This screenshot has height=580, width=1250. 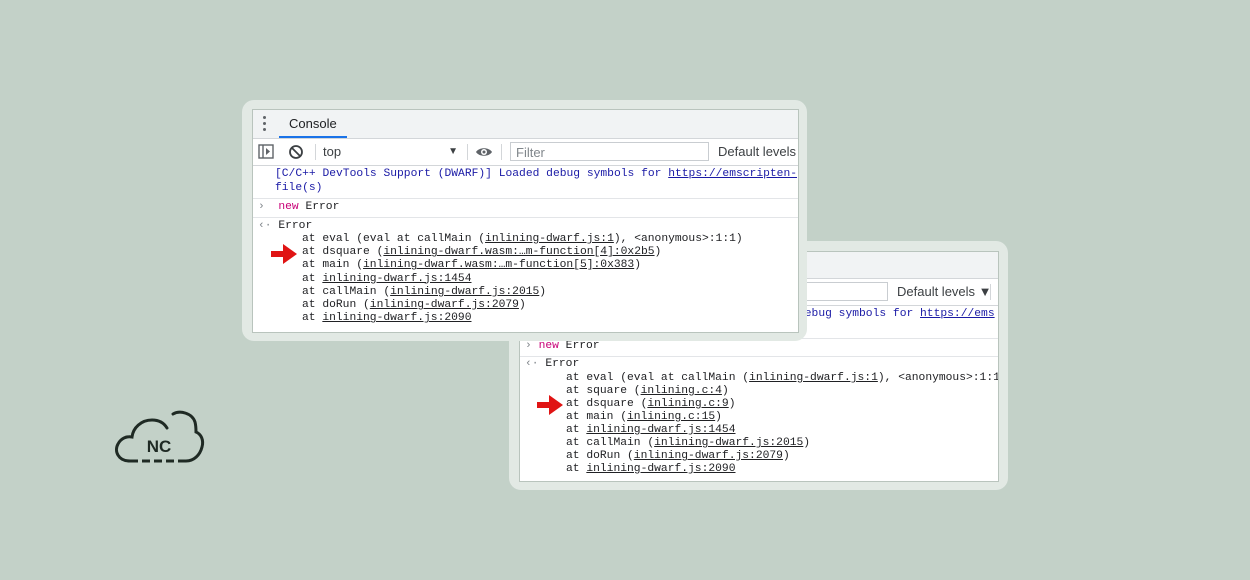 I want to click on tab-console: Console, so click(x=313, y=124).